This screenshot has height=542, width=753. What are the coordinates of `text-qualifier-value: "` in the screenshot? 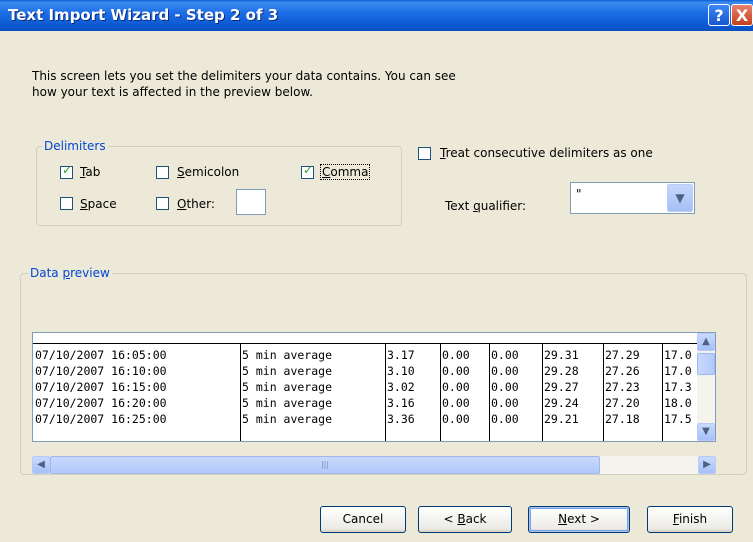 It's located at (579, 194).